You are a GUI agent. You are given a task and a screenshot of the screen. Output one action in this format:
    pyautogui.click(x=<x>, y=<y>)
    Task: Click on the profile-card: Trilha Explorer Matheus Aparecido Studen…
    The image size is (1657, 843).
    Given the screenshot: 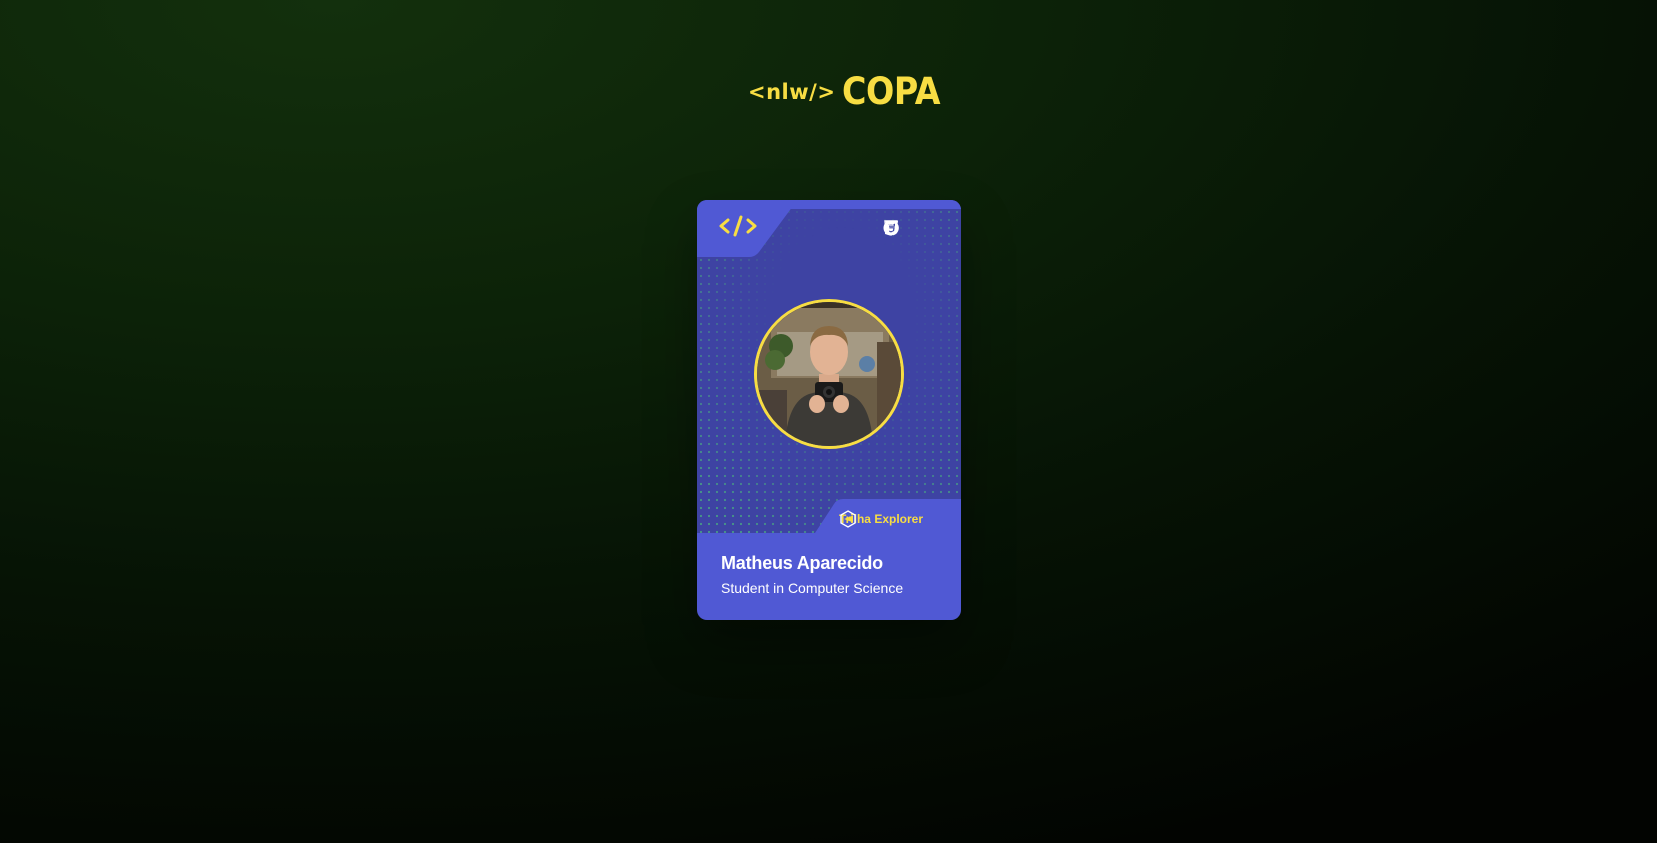 What is the action you would take?
    pyautogui.click(x=829, y=410)
    